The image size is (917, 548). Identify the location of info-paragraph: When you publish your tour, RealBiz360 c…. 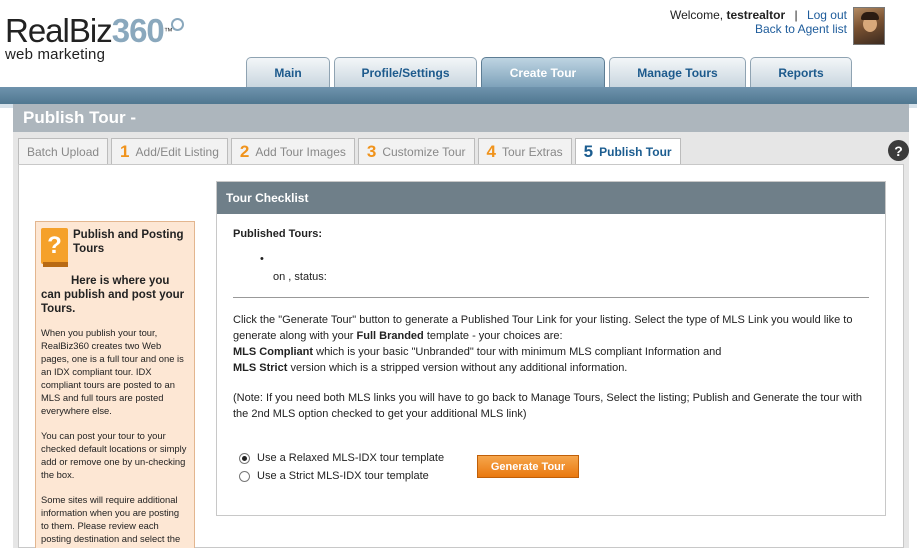
(112, 371).